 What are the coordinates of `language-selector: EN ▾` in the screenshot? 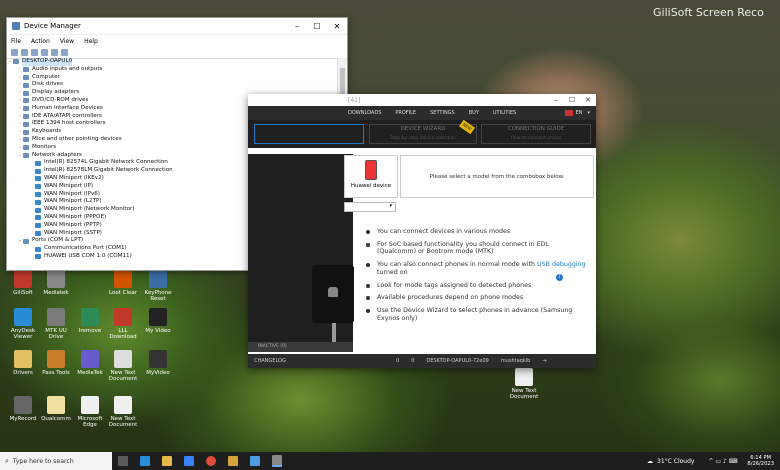 It's located at (580, 113).